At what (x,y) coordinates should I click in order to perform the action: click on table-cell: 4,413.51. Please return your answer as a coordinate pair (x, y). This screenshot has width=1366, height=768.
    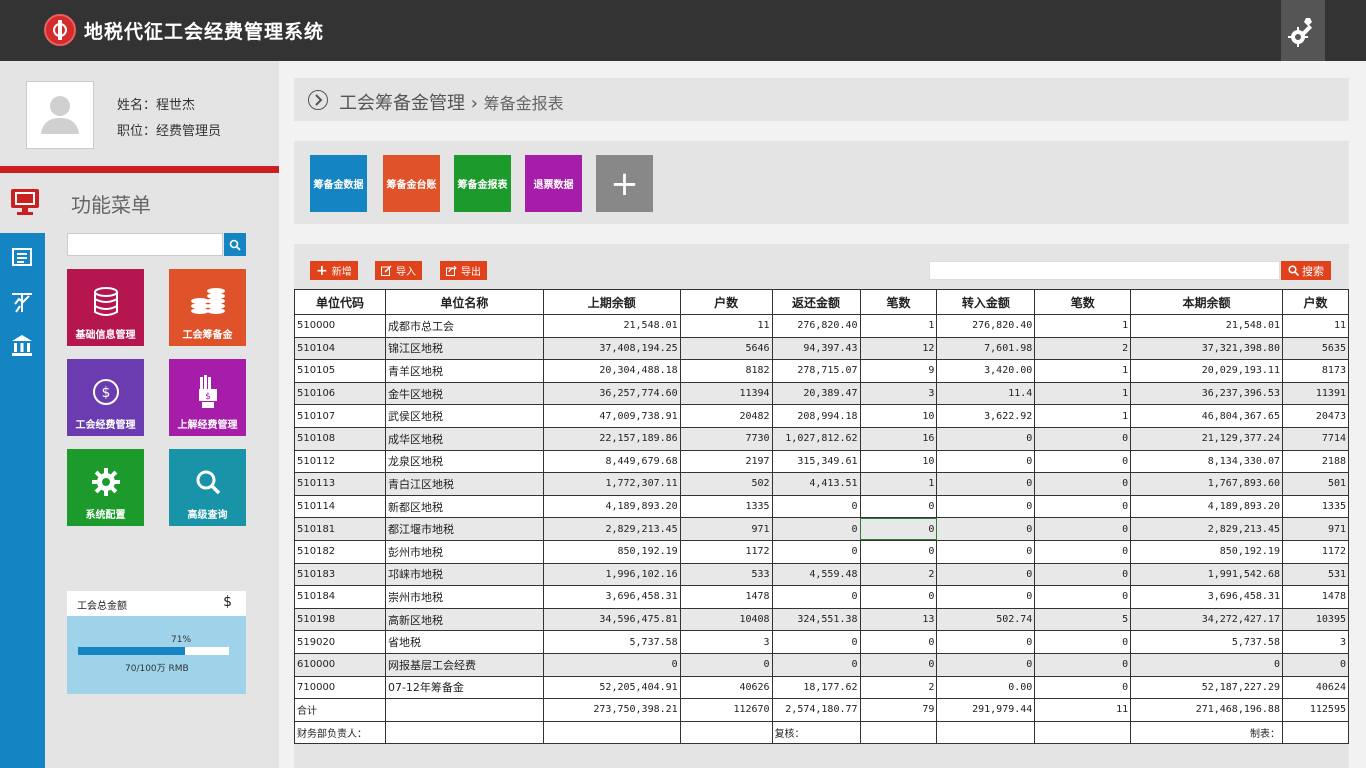
    Looking at the image, I should click on (816, 484).